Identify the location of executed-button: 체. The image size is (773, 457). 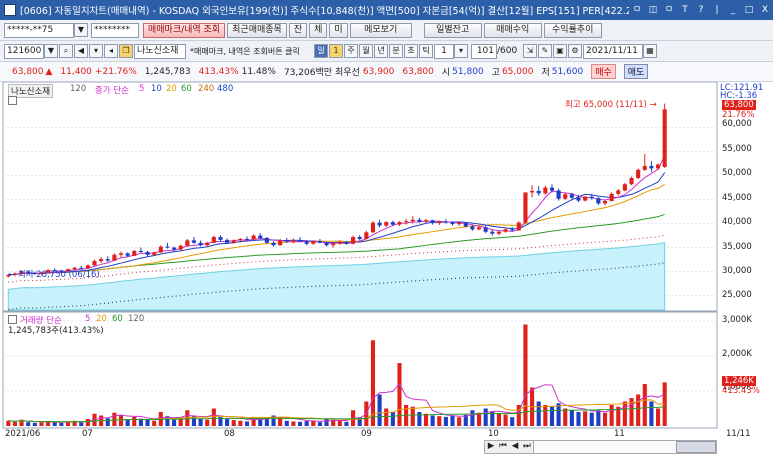
(318, 30).